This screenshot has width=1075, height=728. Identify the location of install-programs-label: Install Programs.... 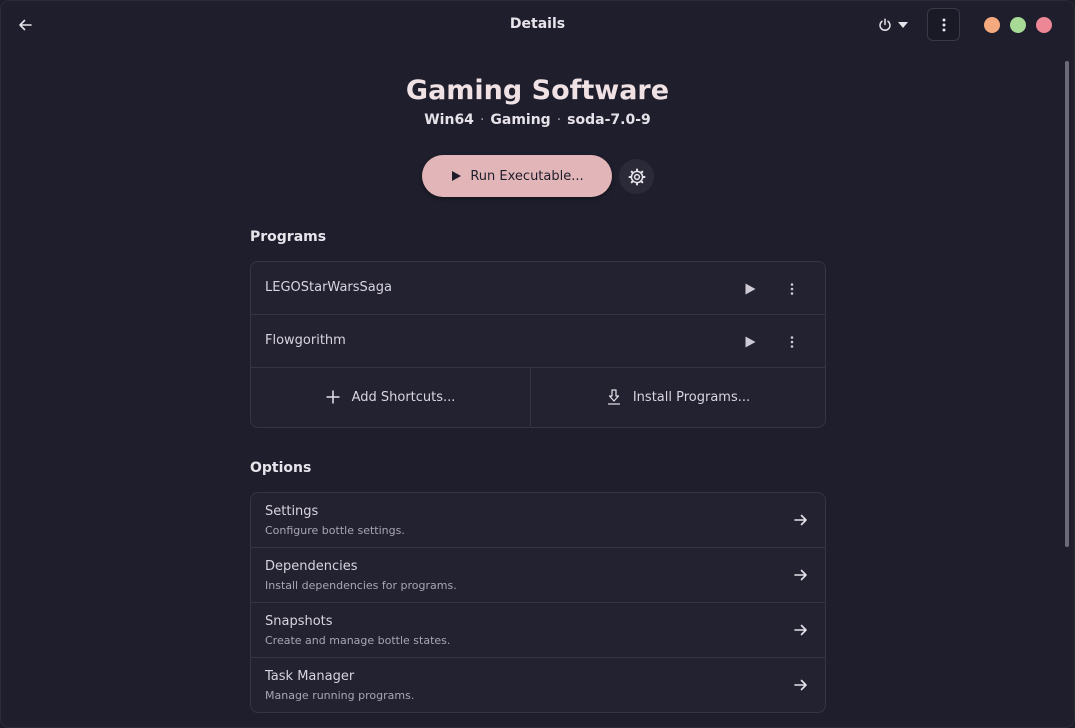
(691, 397).